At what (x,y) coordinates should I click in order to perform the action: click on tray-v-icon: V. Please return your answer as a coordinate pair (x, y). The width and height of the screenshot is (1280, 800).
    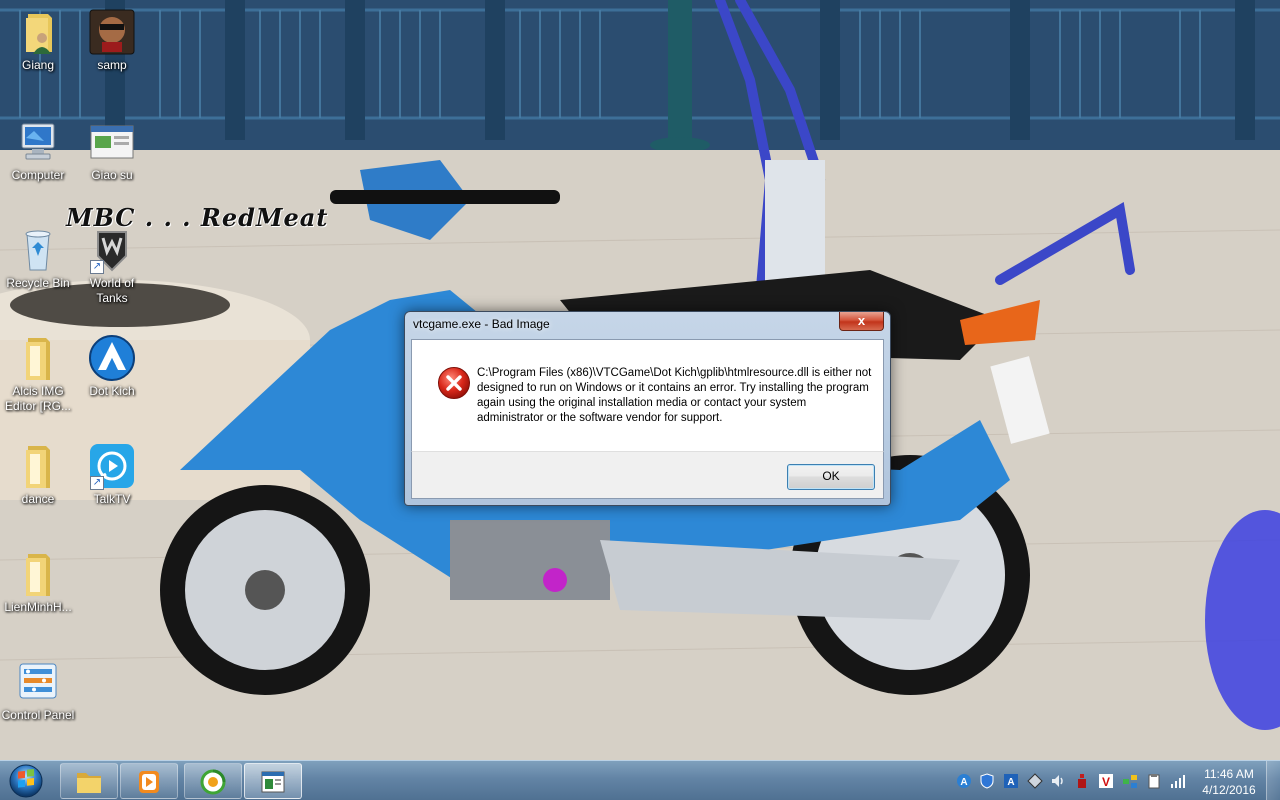
    Looking at the image, I should click on (1106, 781).